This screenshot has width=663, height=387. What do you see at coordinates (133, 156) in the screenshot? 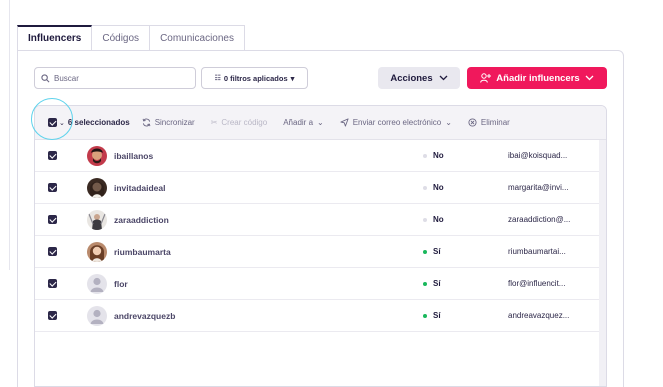
I see `influencer-handle: ibaillanos` at bounding box center [133, 156].